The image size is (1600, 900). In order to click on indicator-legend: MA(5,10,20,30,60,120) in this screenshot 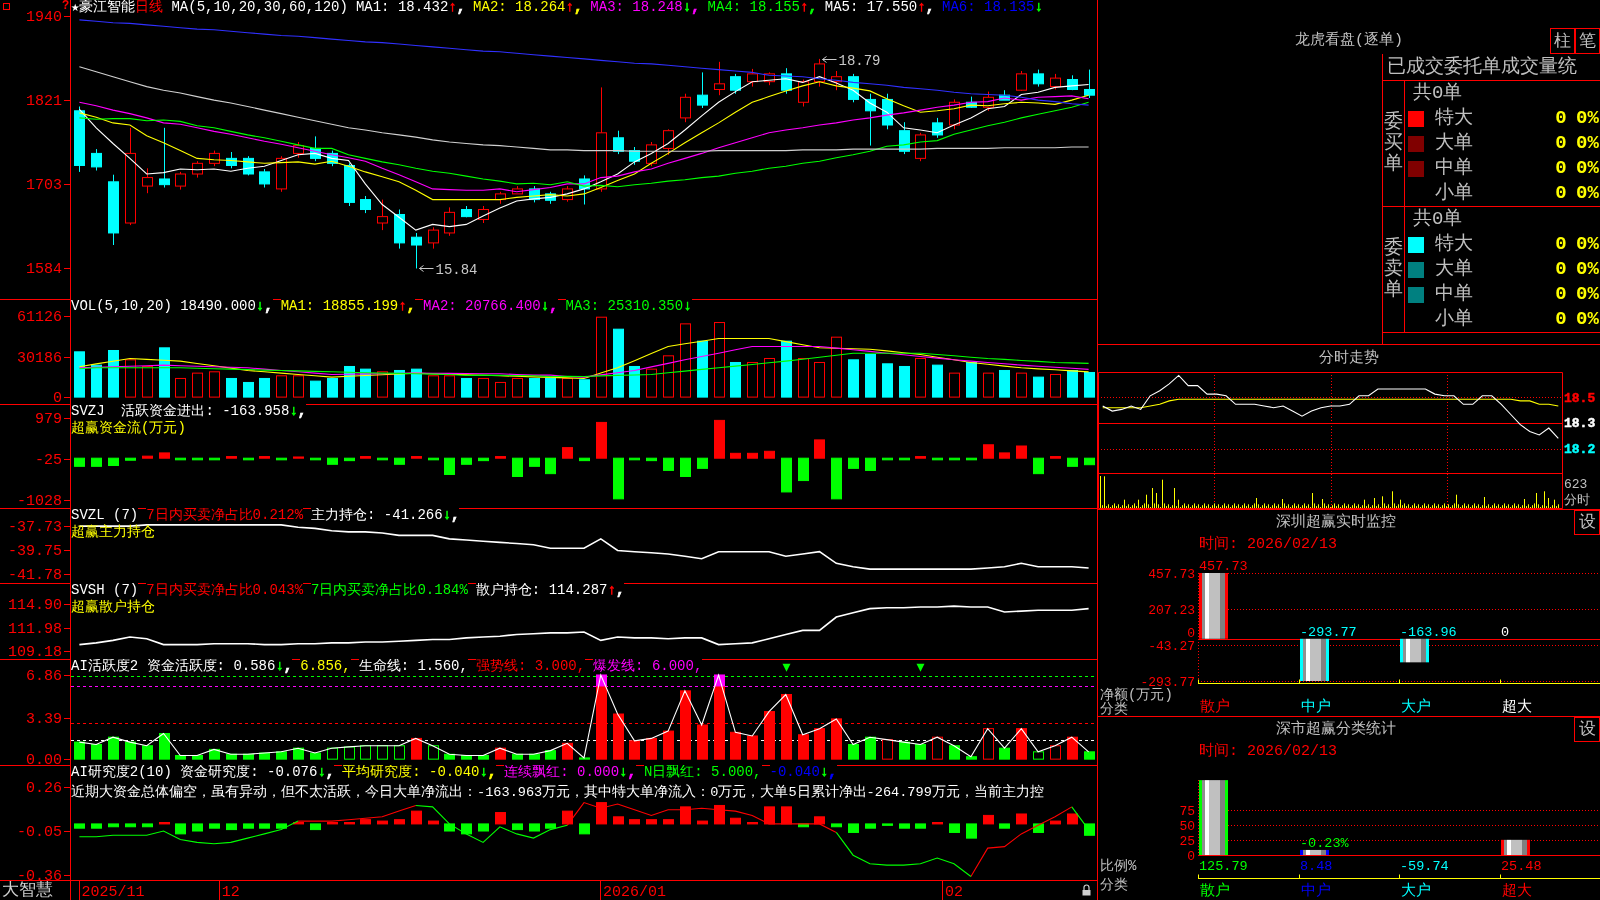, I will do `click(259, 7)`.